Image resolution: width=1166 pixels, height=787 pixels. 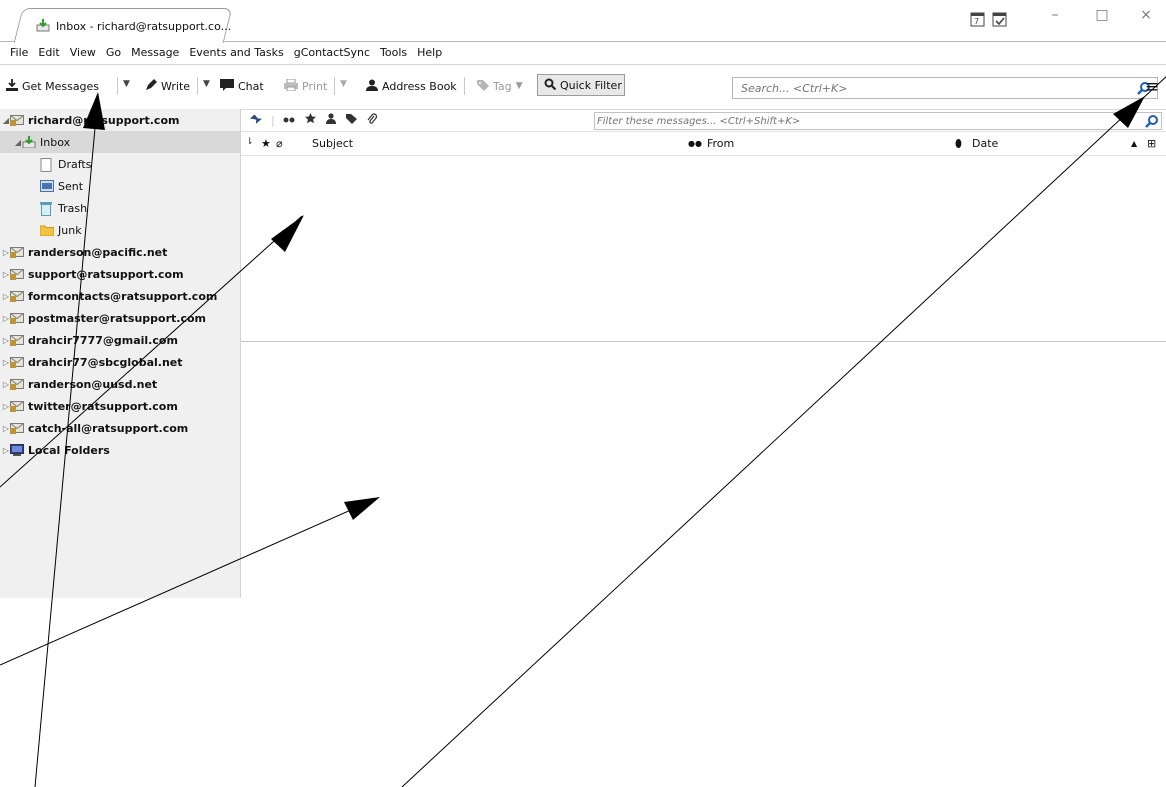 What do you see at coordinates (19, 53) in the screenshot?
I see `menu-file: File` at bounding box center [19, 53].